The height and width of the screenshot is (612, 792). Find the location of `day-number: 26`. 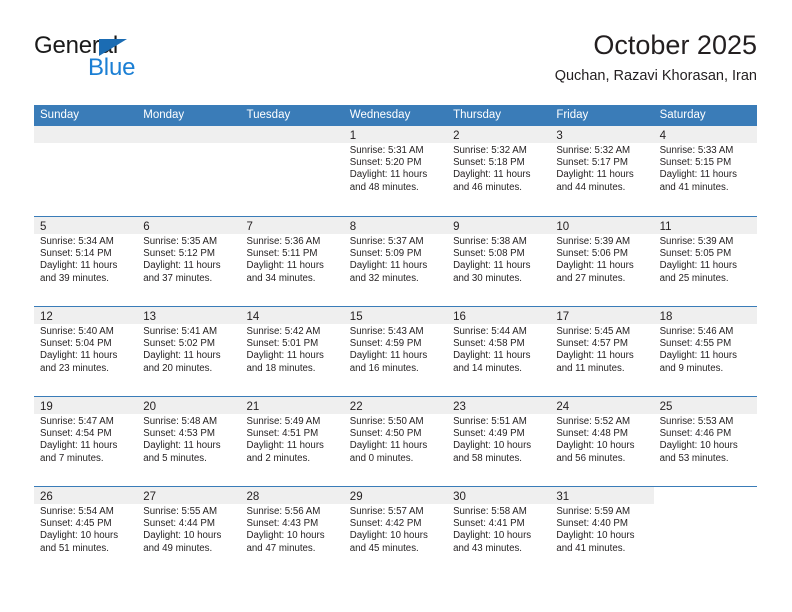

day-number: 26 is located at coordinates (46, 497).